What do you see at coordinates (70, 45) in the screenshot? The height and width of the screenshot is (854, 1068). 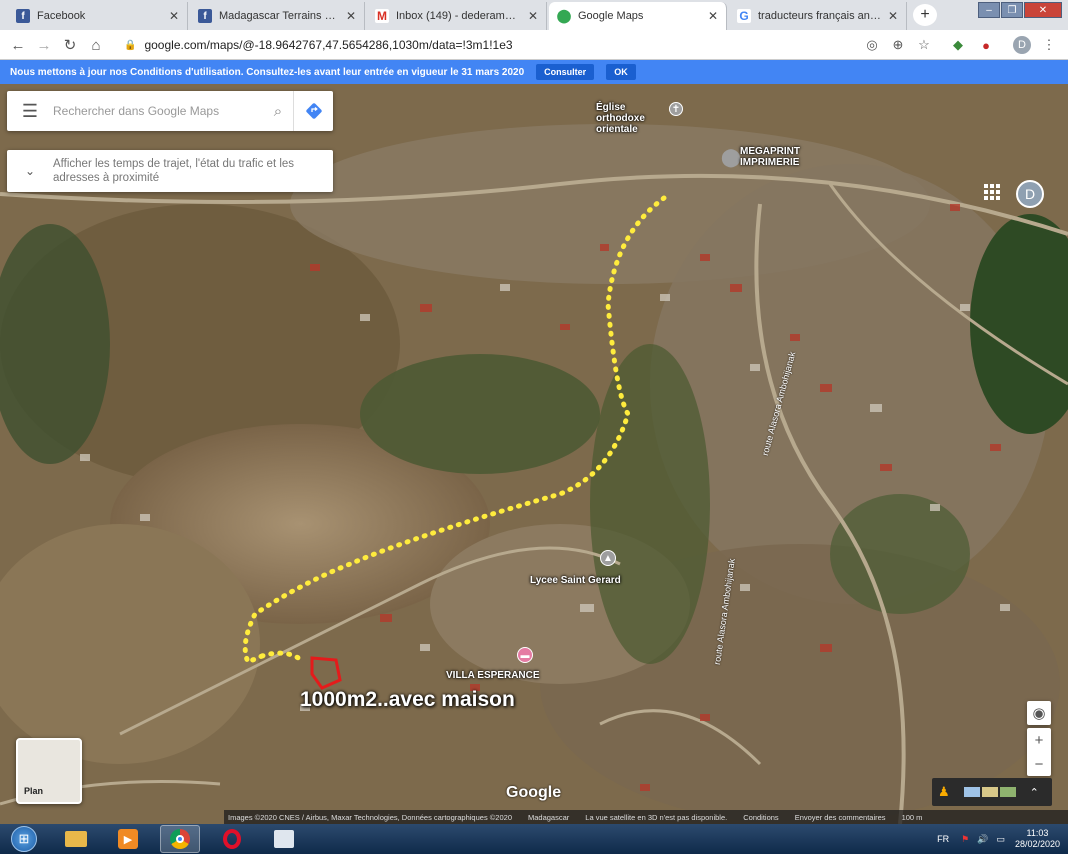 I see `reload-icon: ↻` at bounding box center [70, 45].